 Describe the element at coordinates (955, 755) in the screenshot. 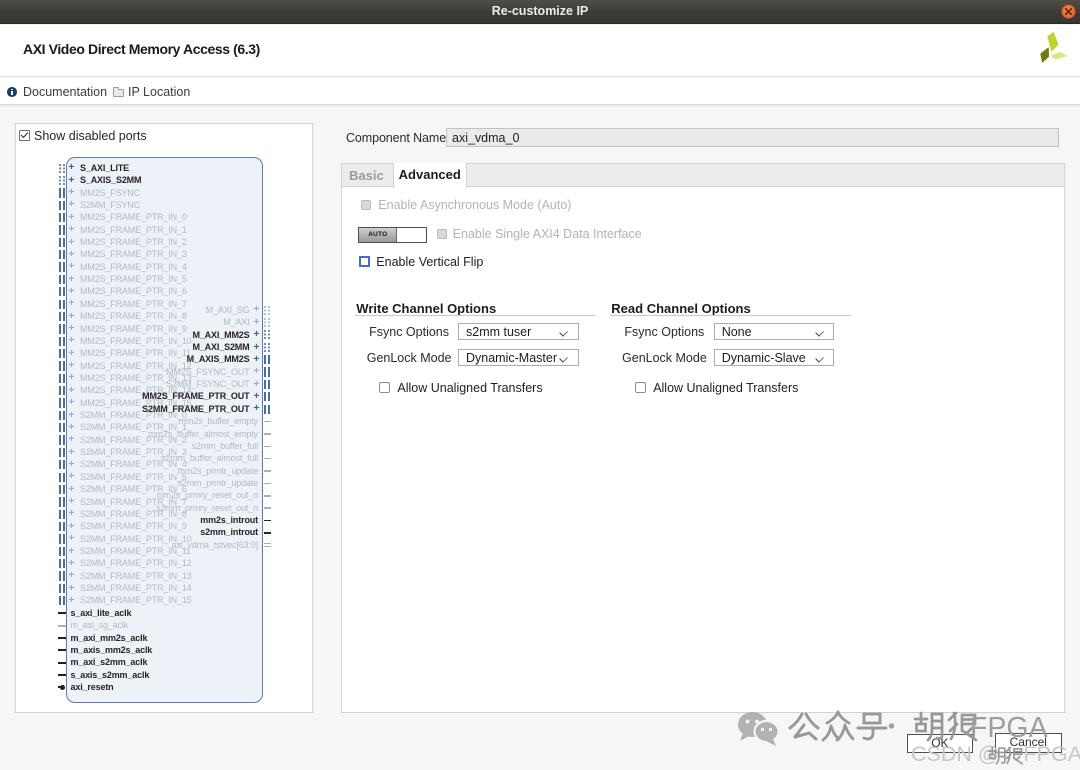

I see `svg-text: CSDN @` at that location.